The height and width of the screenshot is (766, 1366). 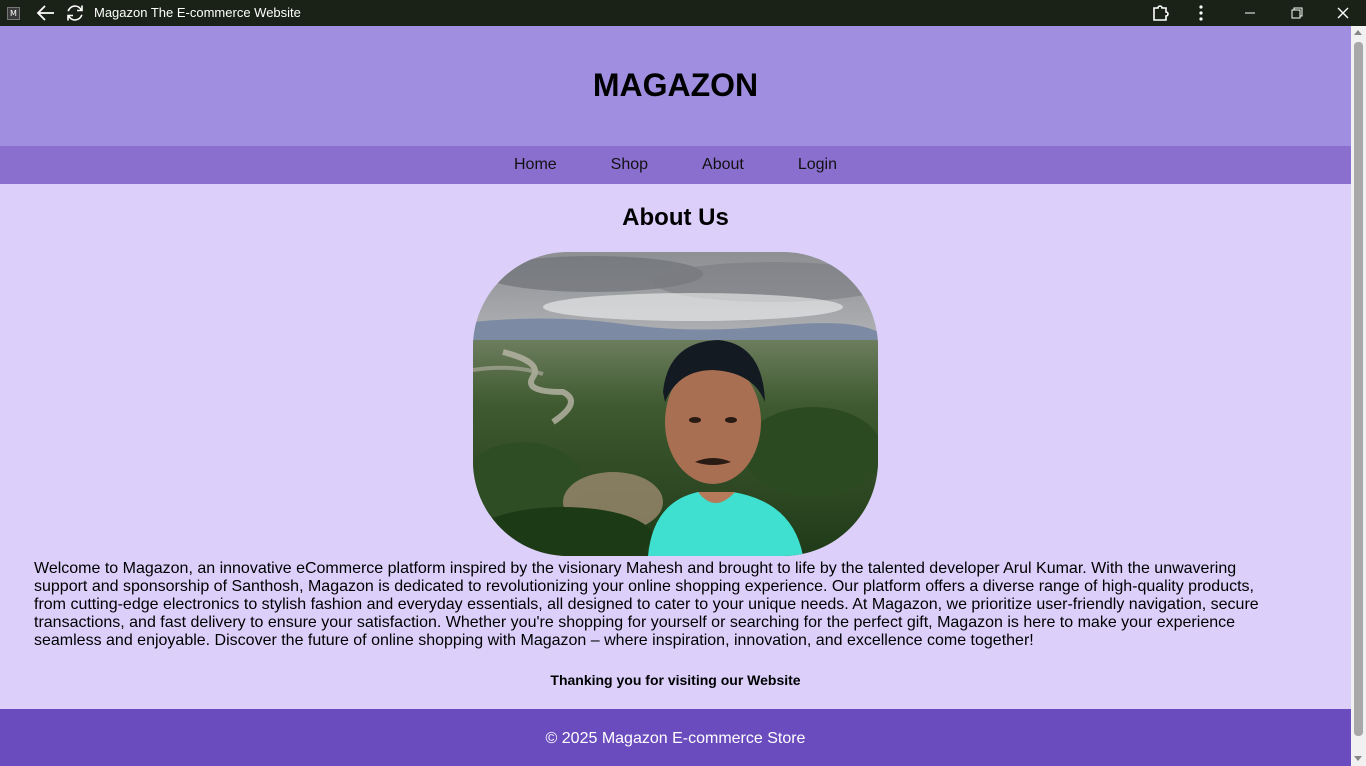 I want to click on about-heading: About Us, so click(x=675, y=217).